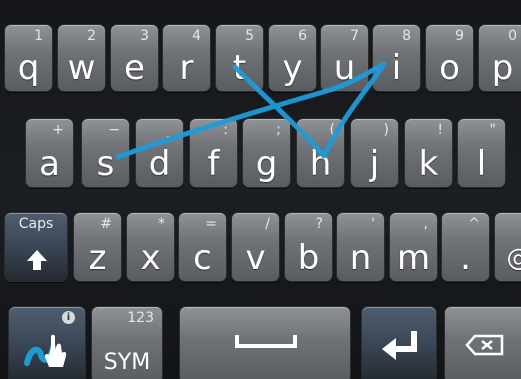  I want to click on key-j-label: j, so click(374, 164).